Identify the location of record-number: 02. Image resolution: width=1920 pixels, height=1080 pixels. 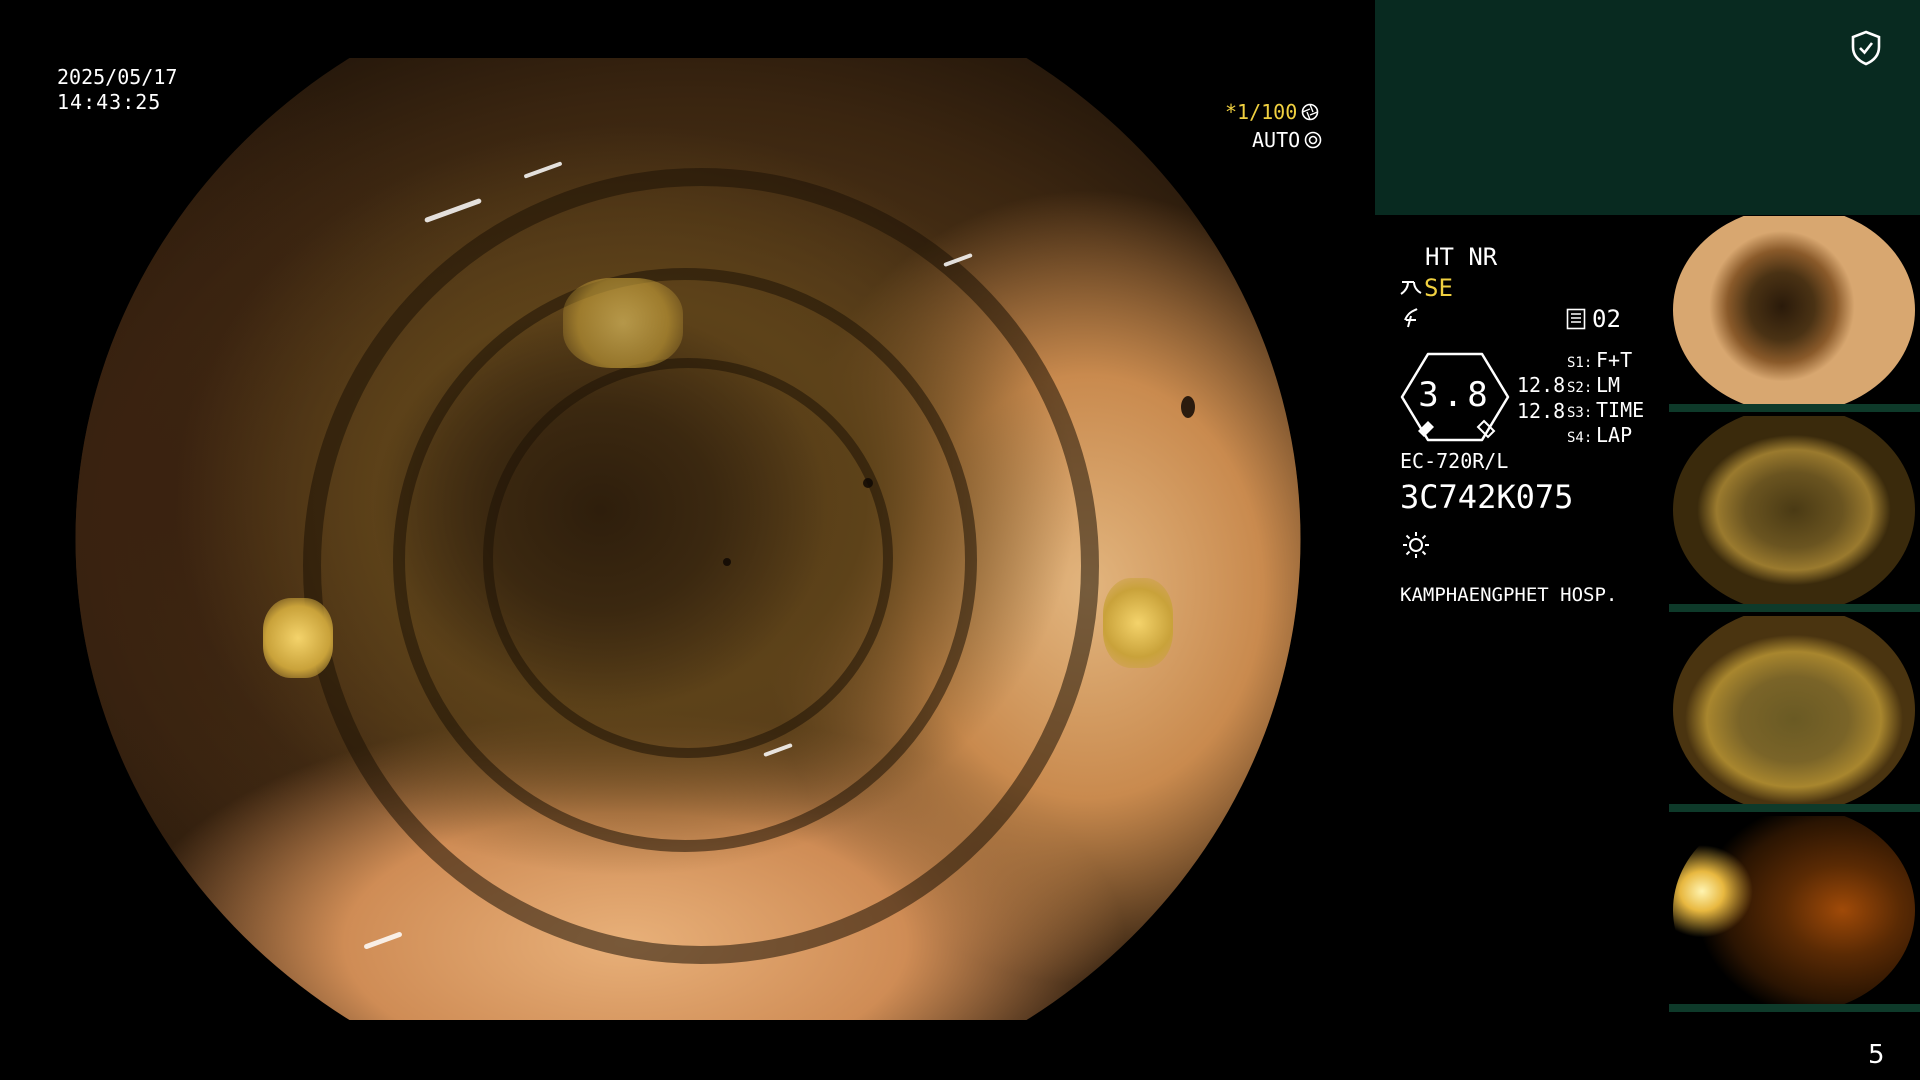
(1606, 319).